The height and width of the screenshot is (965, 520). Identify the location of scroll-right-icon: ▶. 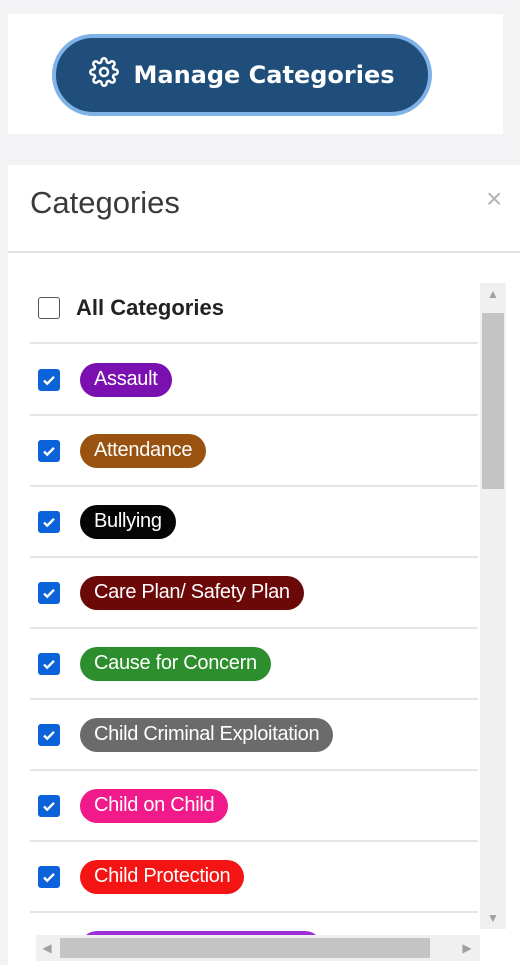
(467, 948).